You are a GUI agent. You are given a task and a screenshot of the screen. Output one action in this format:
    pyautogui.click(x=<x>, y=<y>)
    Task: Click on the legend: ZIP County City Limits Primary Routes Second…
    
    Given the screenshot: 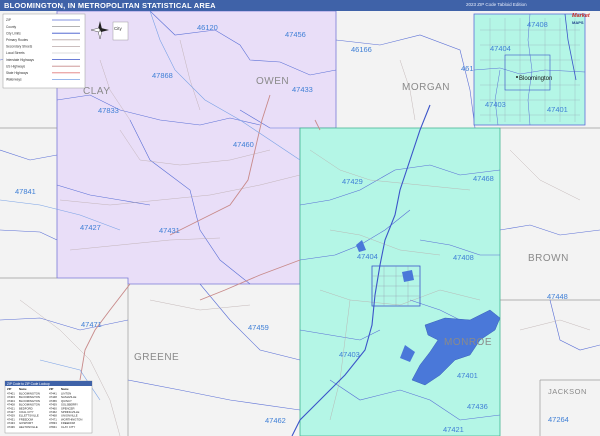 What is the action you would take?
    pyautogui.click(x=44, y=51)
    